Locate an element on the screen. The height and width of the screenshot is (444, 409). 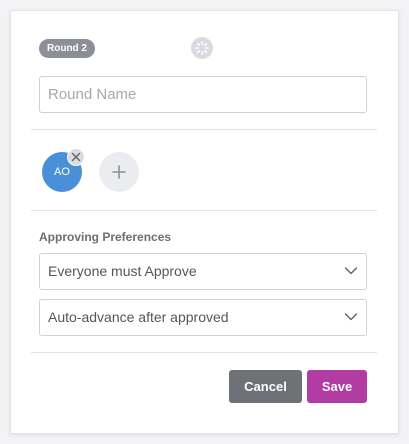
advance-rule-select: Auto-advance after approved is located at coordinates (203, 317).